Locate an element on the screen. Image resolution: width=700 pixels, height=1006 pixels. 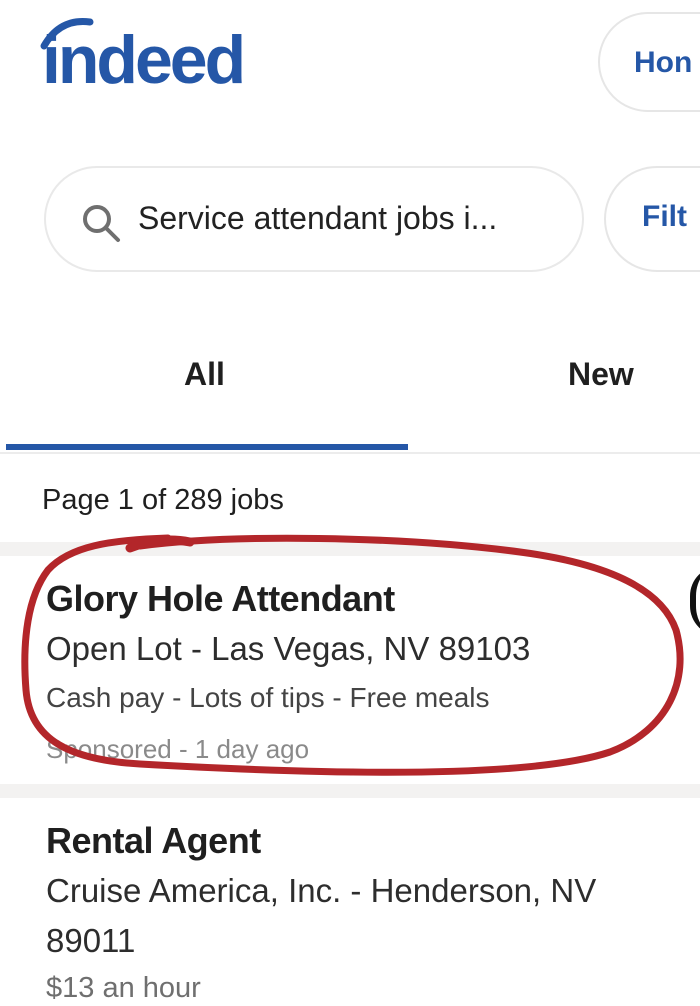
results-count: Page 1 of 289 jobs is located at coordinates (163, 500).